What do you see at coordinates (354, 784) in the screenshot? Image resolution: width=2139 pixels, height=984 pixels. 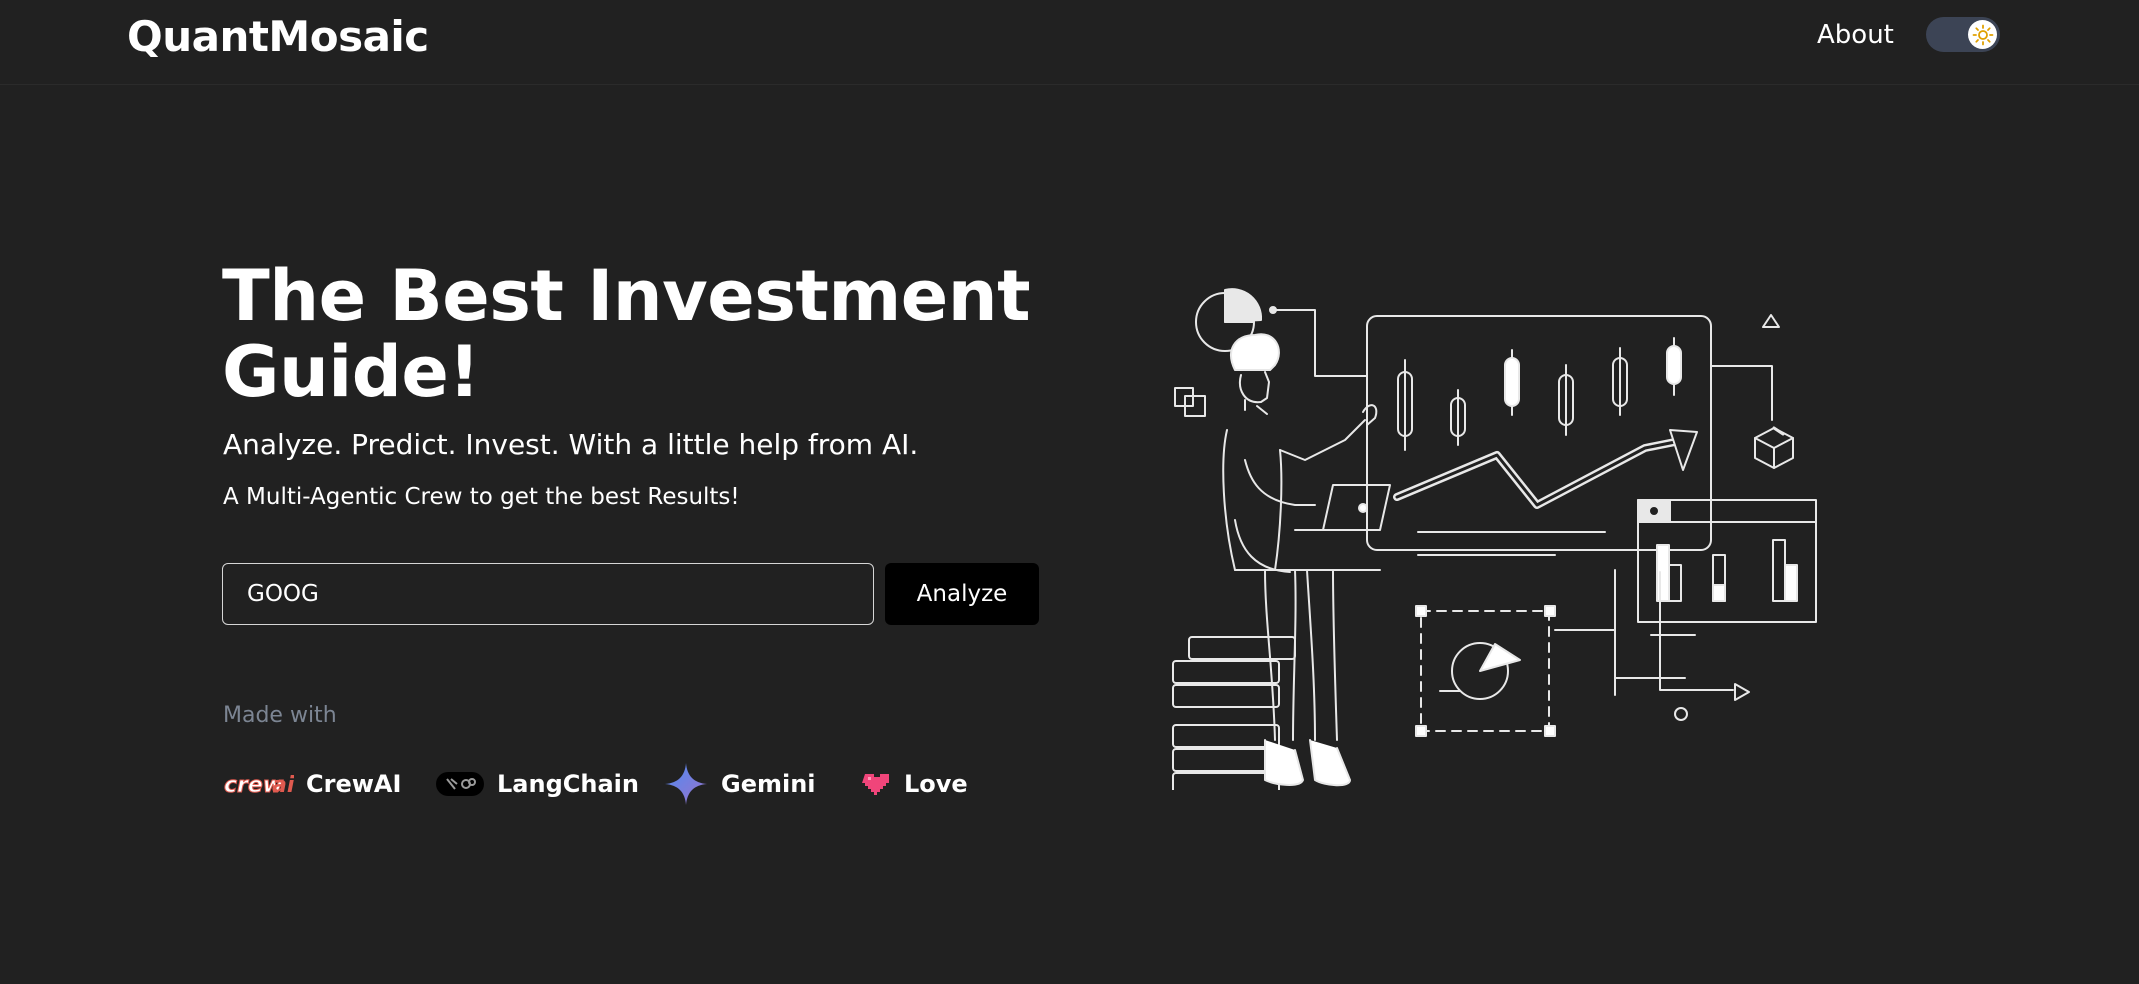 I see `credit-label-crewai: CrewAI` at bounding box center [354, 784].